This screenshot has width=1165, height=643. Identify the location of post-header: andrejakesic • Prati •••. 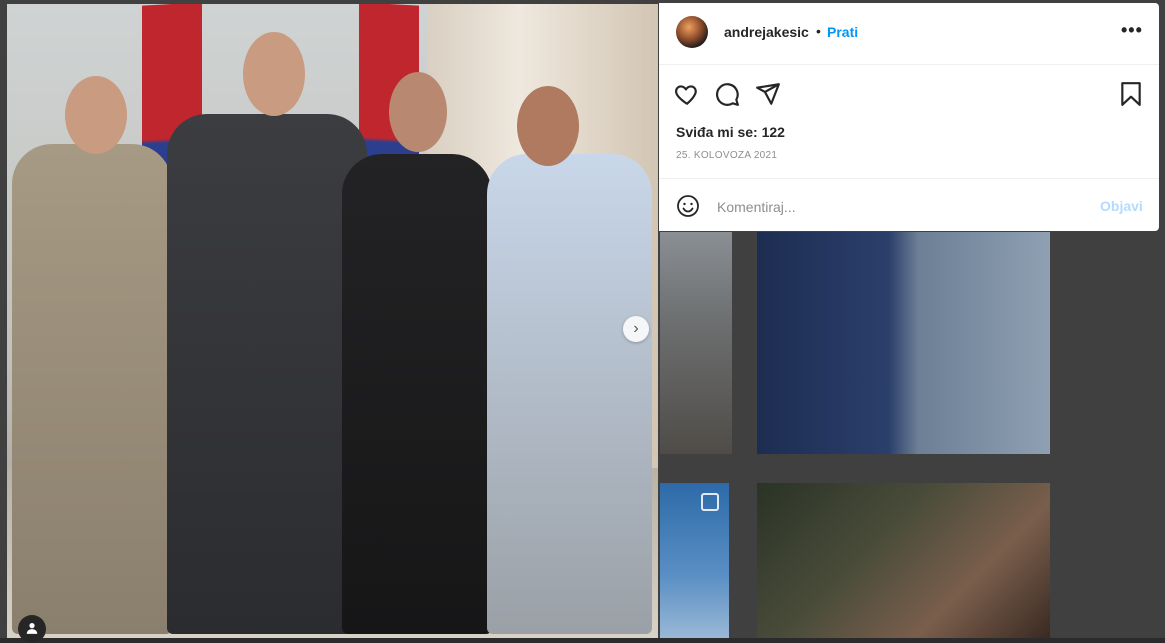
(909, 34).